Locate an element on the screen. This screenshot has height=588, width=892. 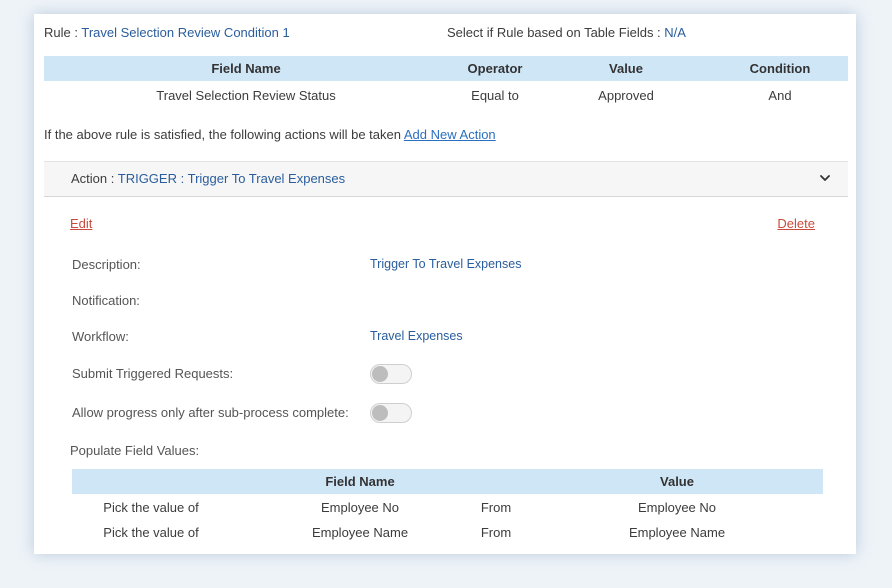
pop-row-value: Employee No is located at coordinates (677, 507).